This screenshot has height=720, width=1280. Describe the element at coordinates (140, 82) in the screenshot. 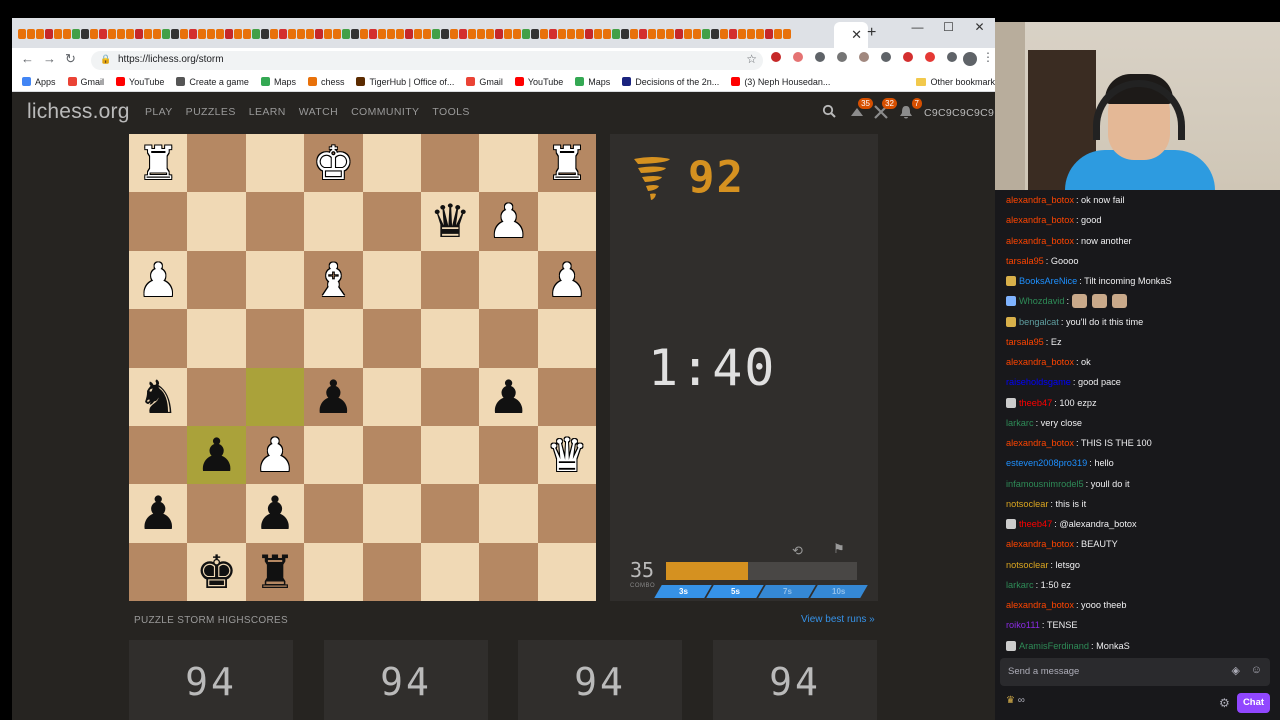

I see `bookmark-item: YouTube` at that location.